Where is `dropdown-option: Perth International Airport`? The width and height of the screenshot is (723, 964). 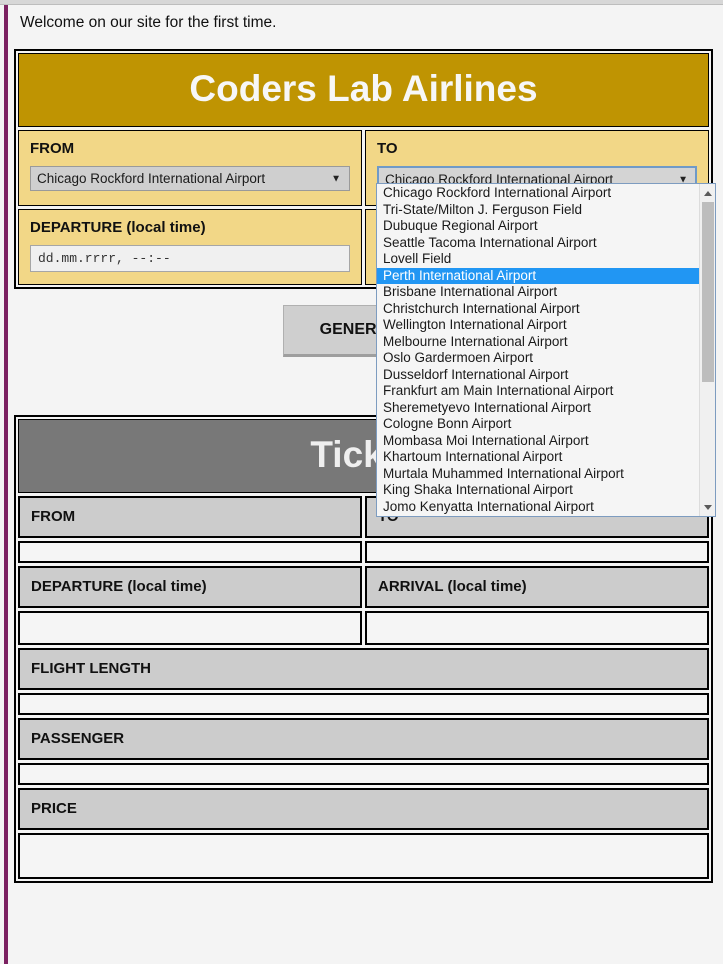
dropdown-option: Perth International Airport is located at coordinates (538, 275).